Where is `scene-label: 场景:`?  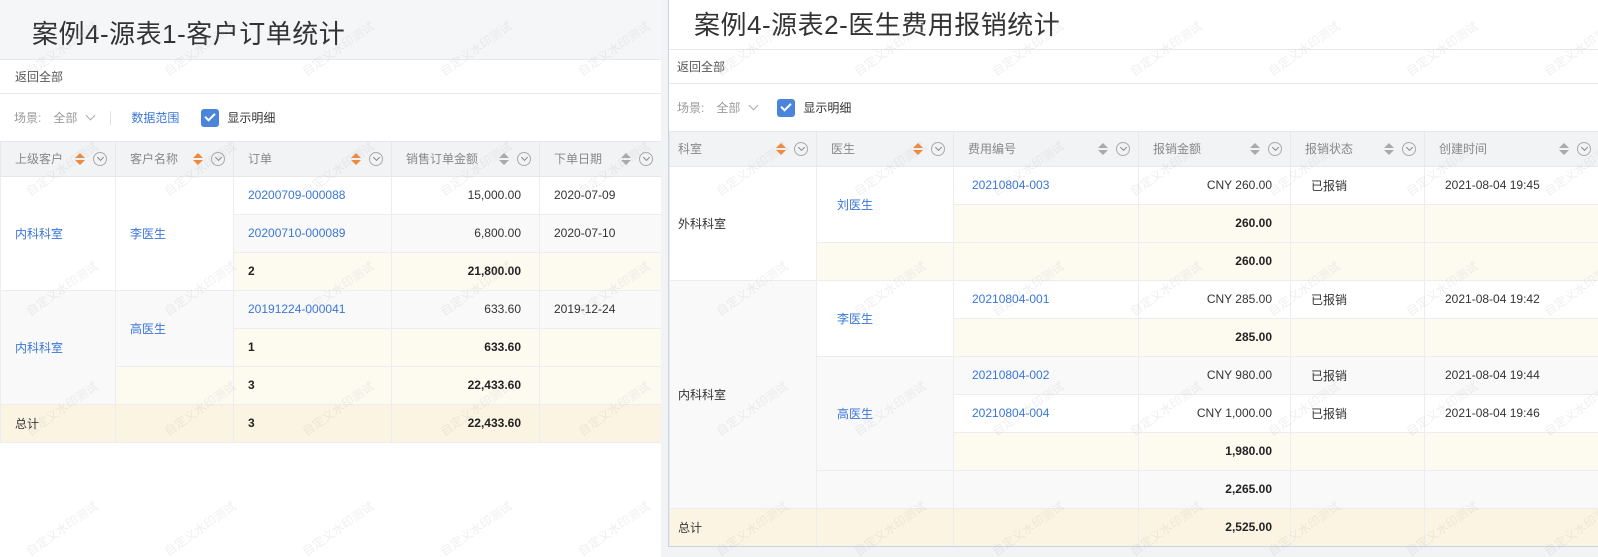
scene-label: 场景: is located at coordinates (691, 108).